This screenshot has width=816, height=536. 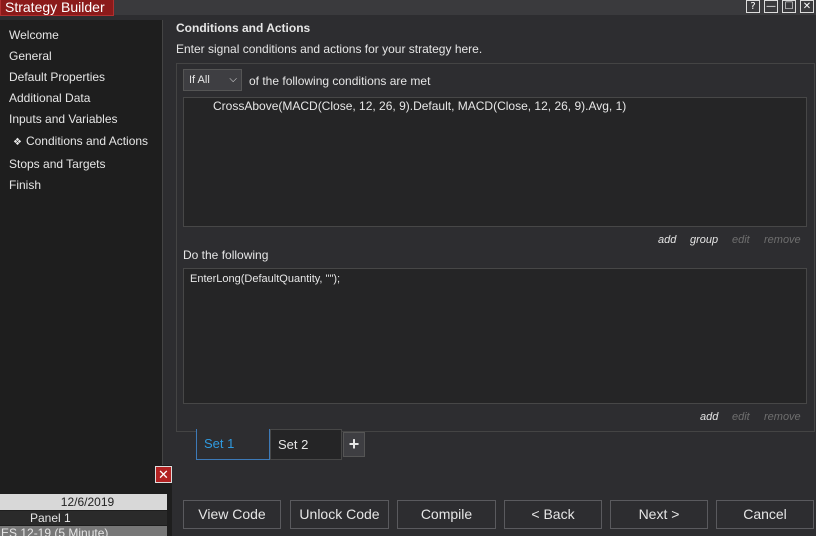 I want to click on page-title: Conditions and Actions, so click(x=243, y=28).